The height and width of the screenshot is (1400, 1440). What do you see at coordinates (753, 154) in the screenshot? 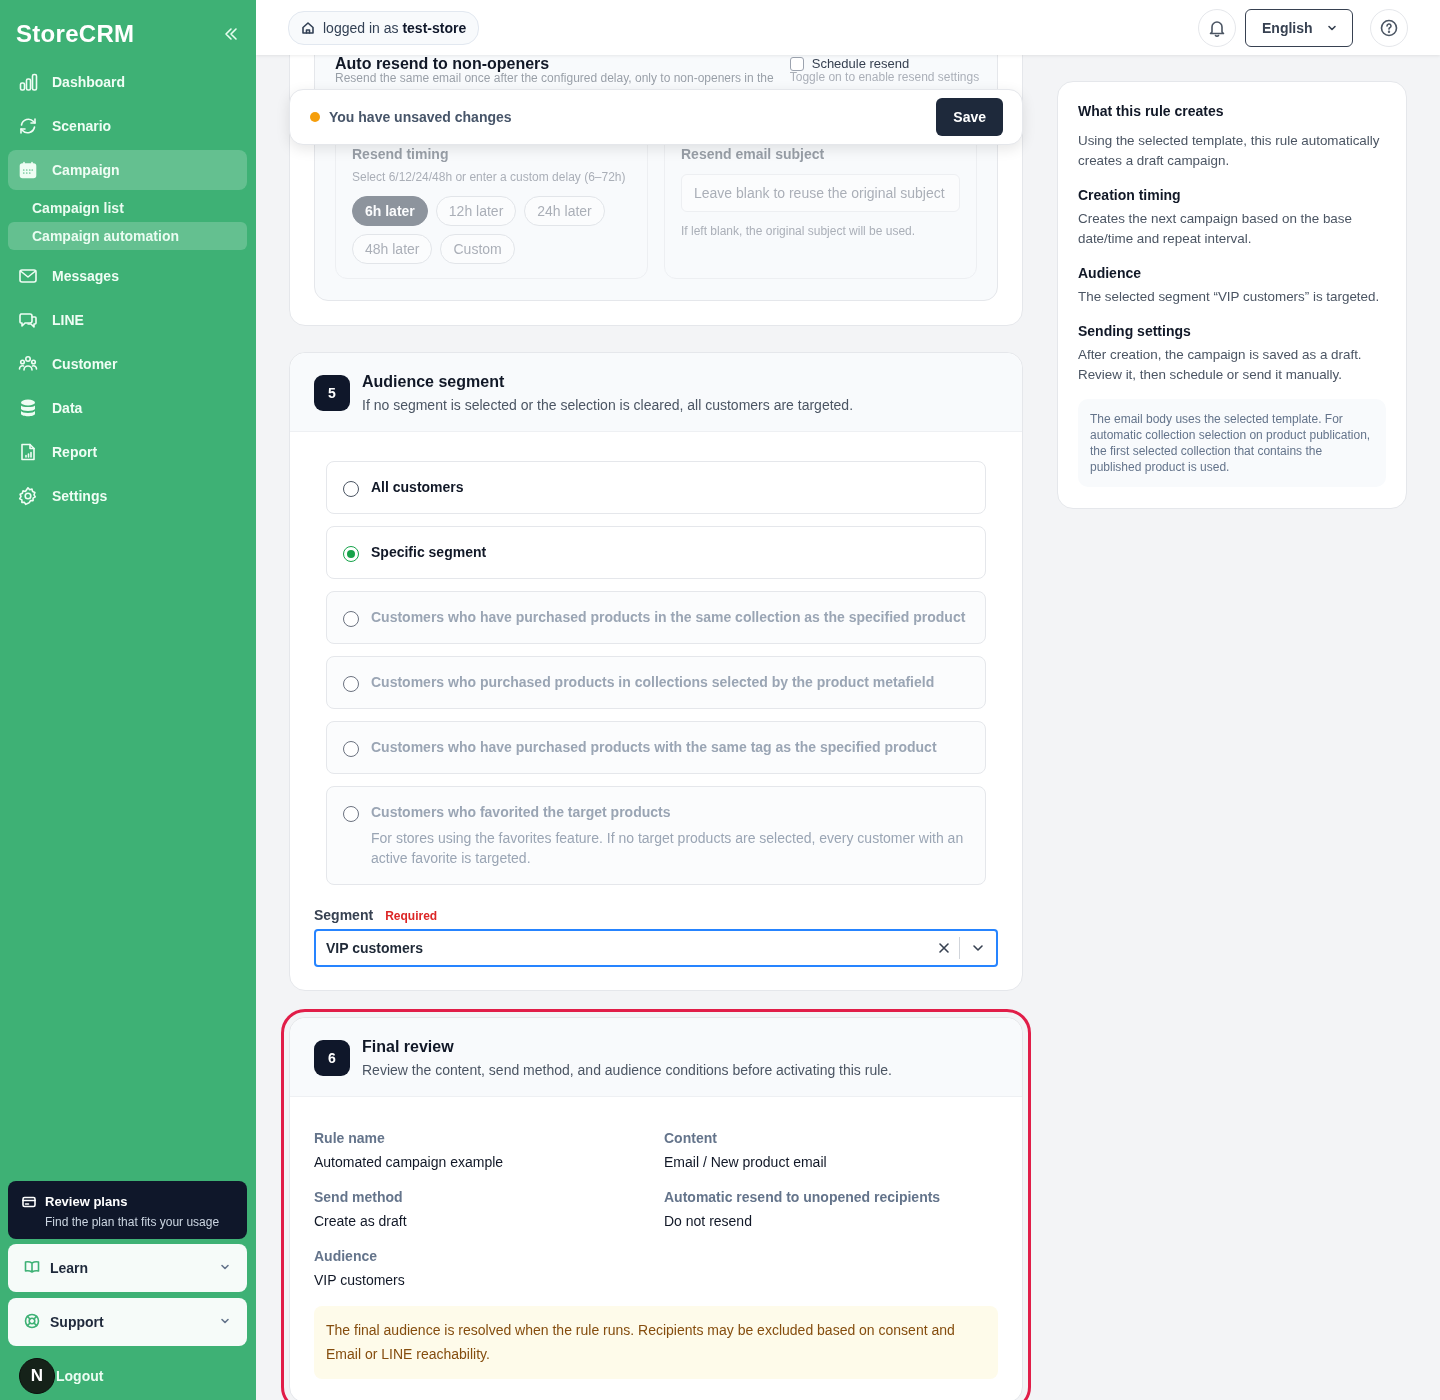
I see `field-label: Resend email subject` at bounding box center [753, 154].